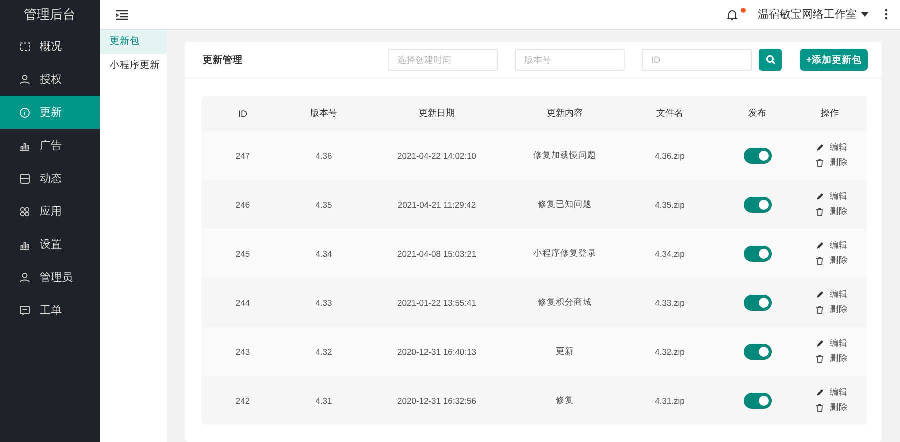 This screenshot has height=442, width=900. Describe the element at coordinates (565, 113) in the screenshot. I see `column-header: 更新内容` at that location.